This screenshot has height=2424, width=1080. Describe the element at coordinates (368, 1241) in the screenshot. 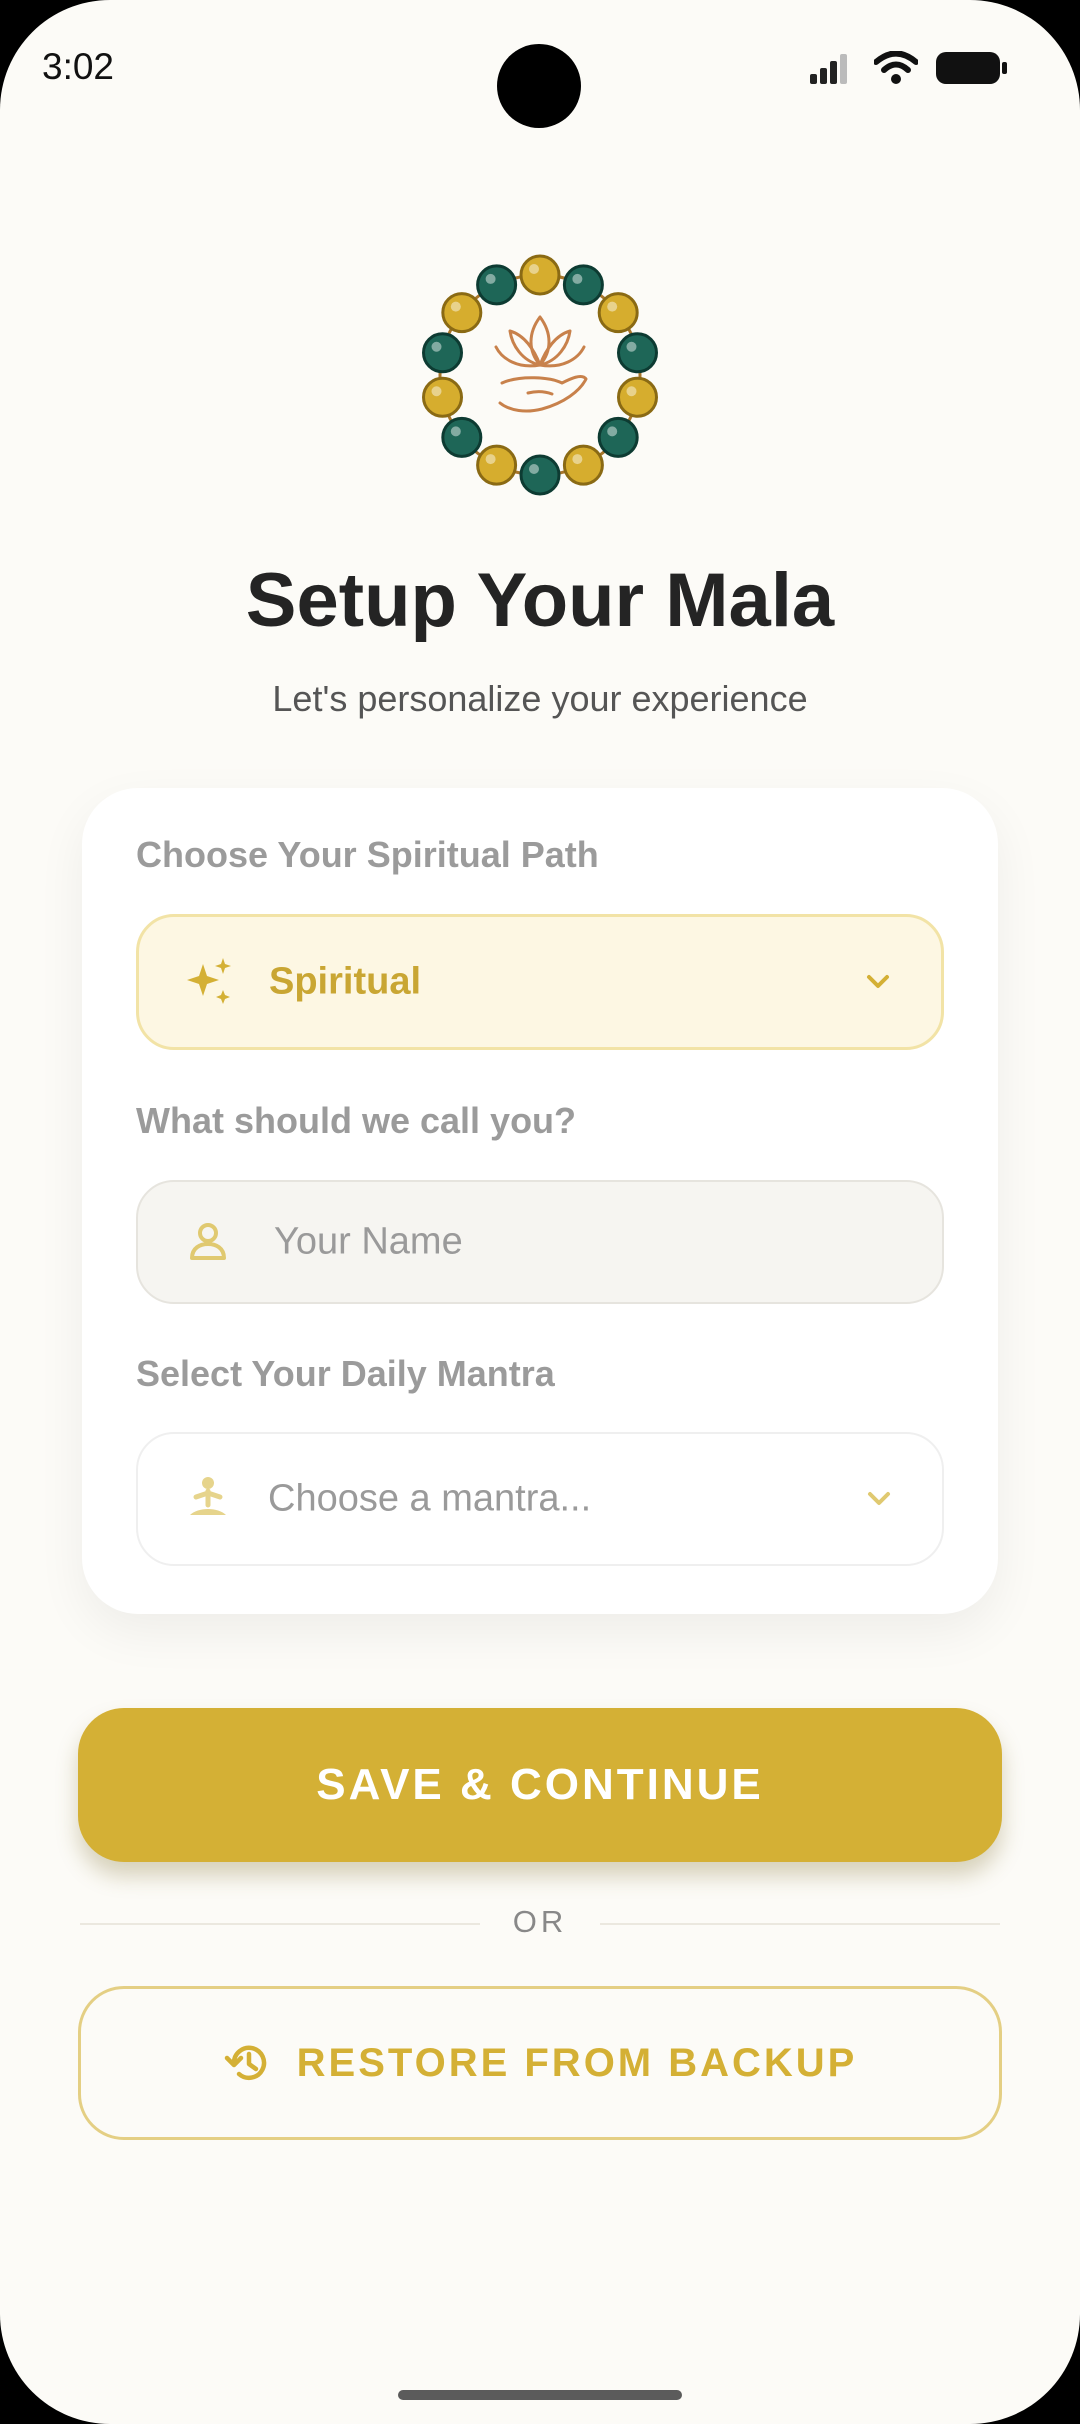

I see `name-placeholder: Your Name` at that location.